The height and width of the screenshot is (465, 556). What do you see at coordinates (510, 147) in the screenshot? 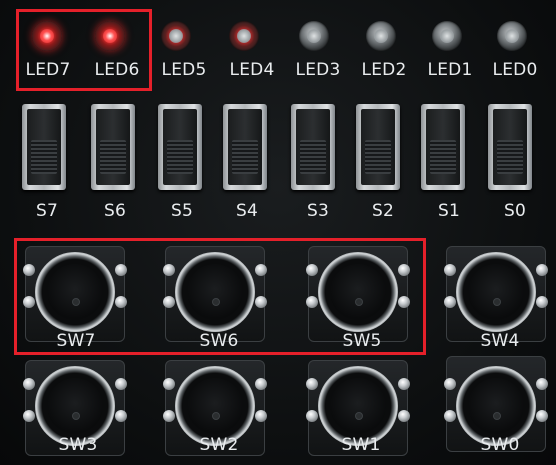
I see `slide-switch-s0` at bounding box center [510, 147].